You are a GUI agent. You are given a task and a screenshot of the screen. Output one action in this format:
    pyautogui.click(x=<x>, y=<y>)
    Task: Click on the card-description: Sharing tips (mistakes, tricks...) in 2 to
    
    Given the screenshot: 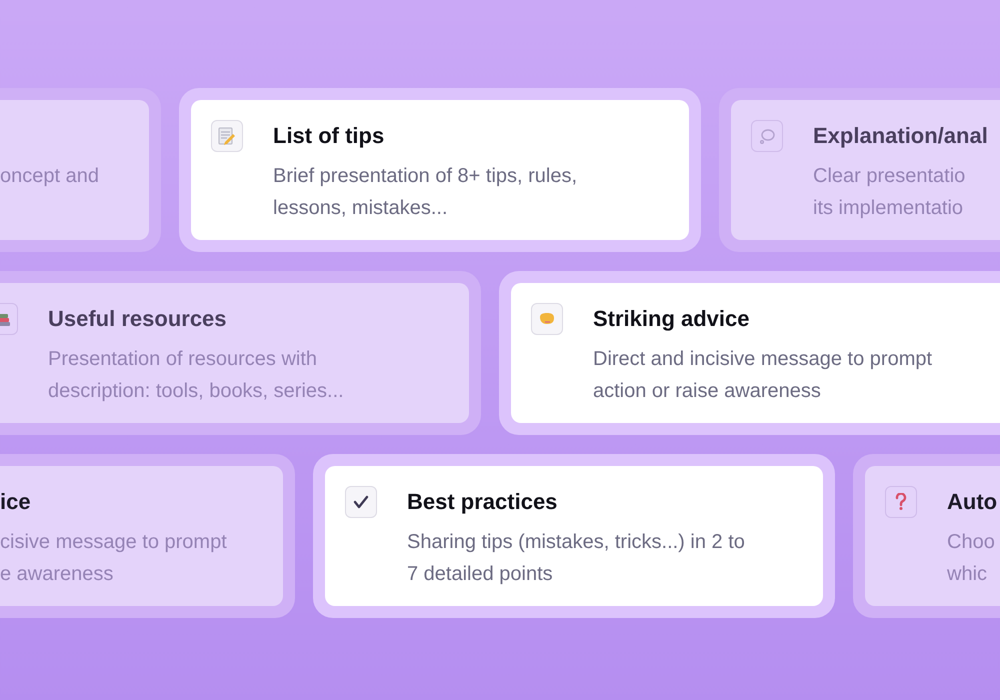 What is the action you would take?
    pyautogui.click(x=576, y=542)
    